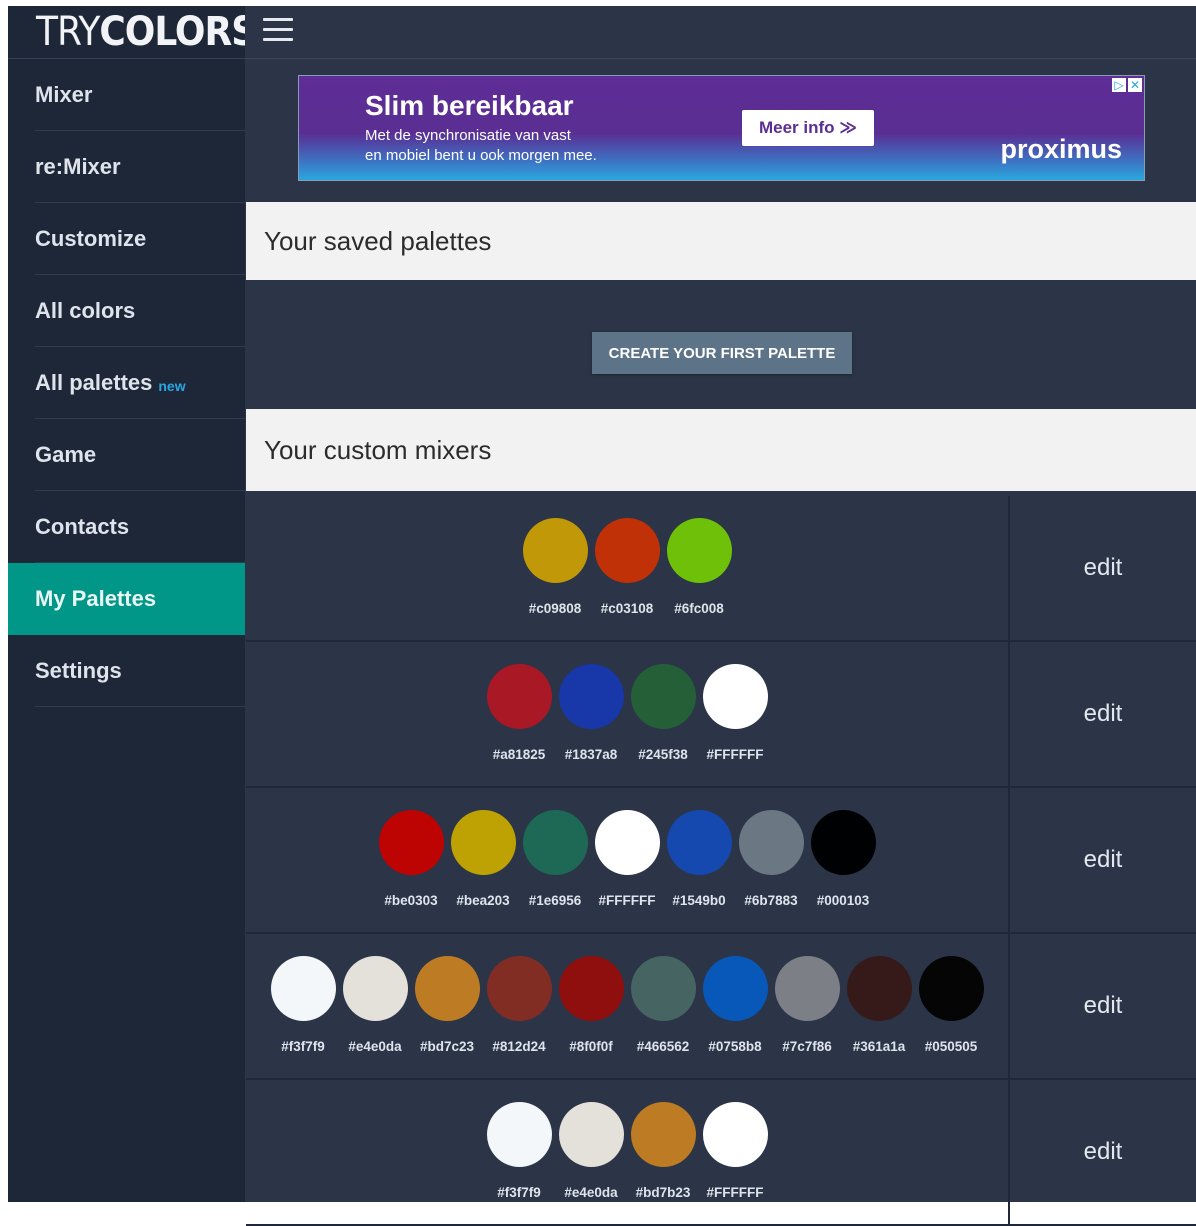 This screenshot has height=1226, width=1196. I want to click on color-swatch: #a81825, so click(519, 713).